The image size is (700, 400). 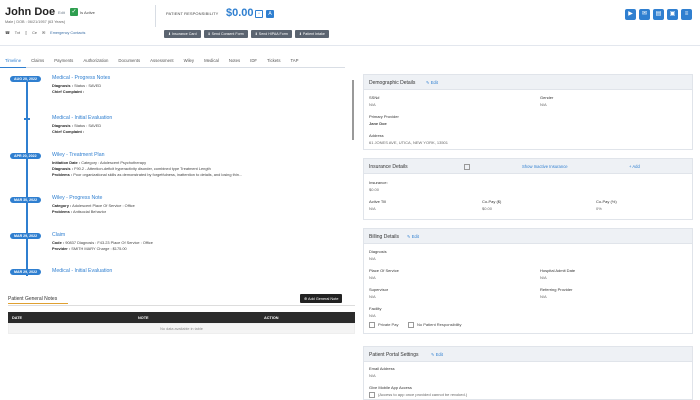 I want to click on timeline-entry-title: Wiley - Treatment Plan, so click(x=194, y=155).